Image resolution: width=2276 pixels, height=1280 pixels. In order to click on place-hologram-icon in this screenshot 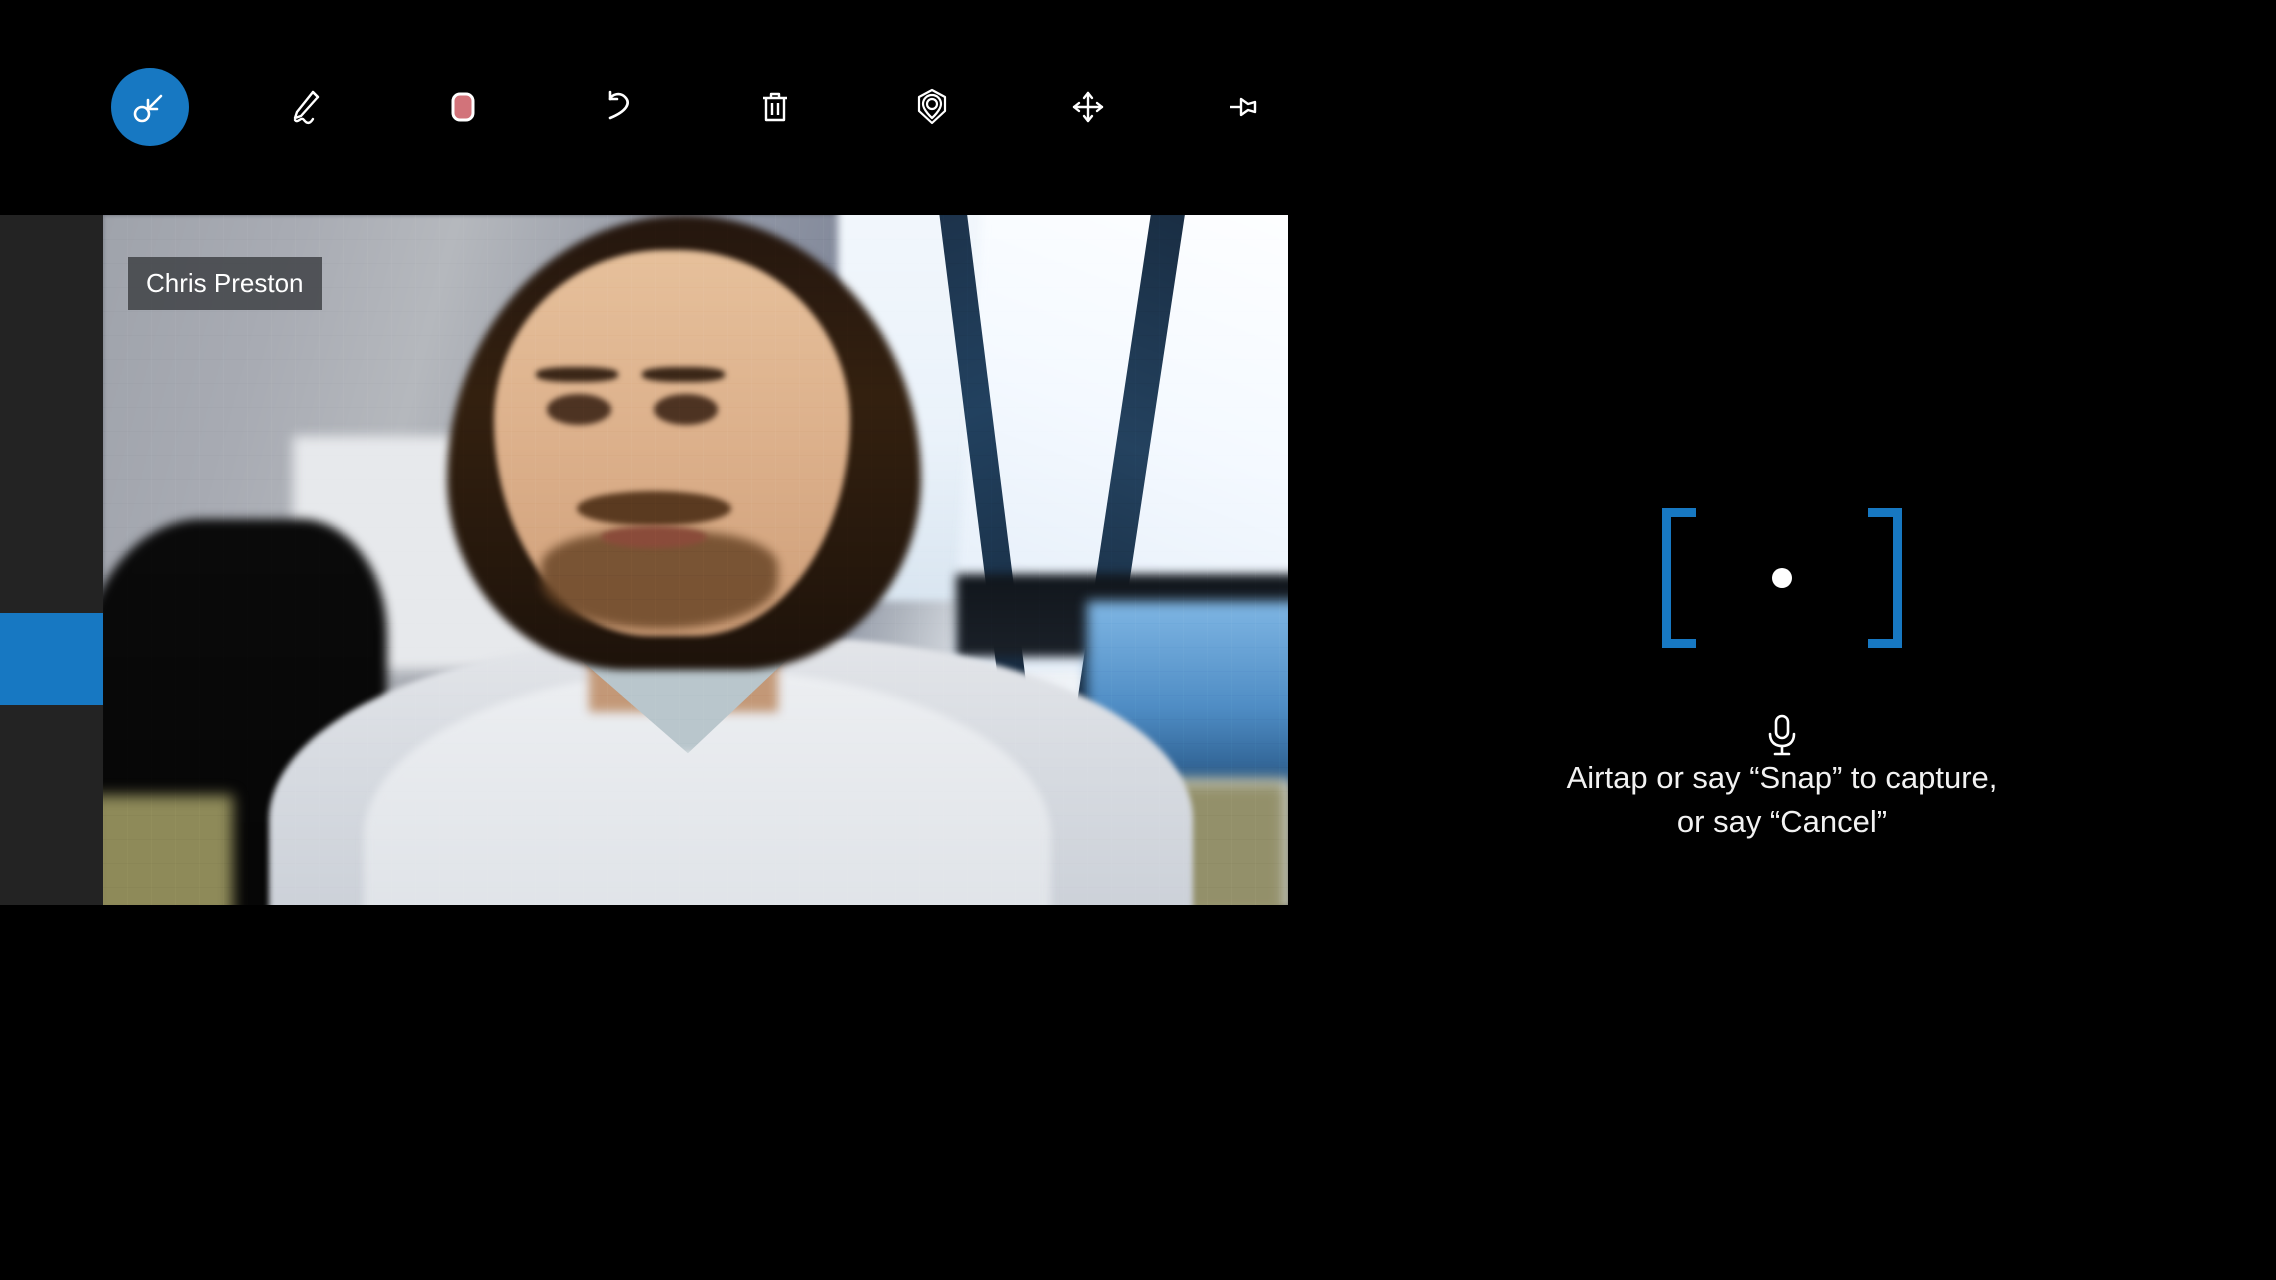, I will do `click(150, 107)`.